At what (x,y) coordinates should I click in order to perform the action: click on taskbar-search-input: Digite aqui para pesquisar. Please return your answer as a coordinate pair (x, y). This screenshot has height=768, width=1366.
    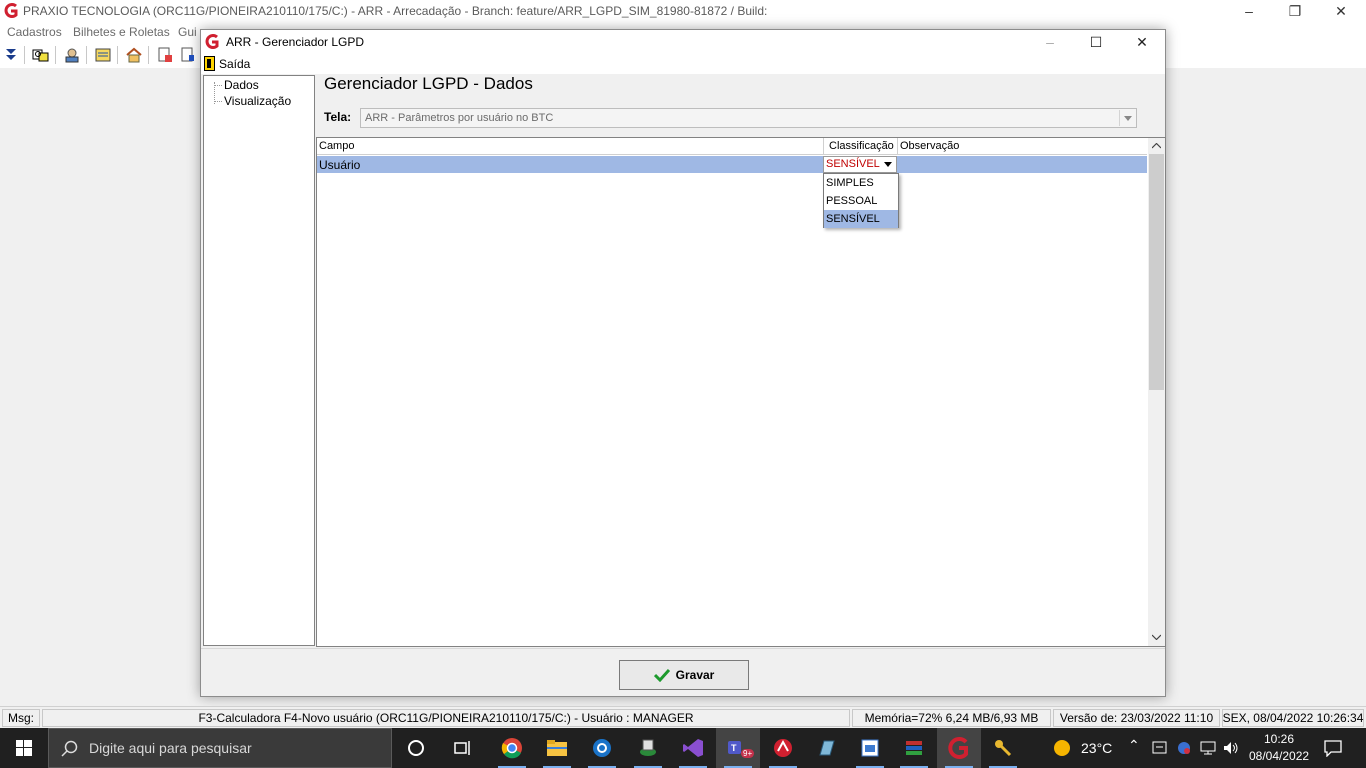
    Looking at the image, I should click on (220, 748).